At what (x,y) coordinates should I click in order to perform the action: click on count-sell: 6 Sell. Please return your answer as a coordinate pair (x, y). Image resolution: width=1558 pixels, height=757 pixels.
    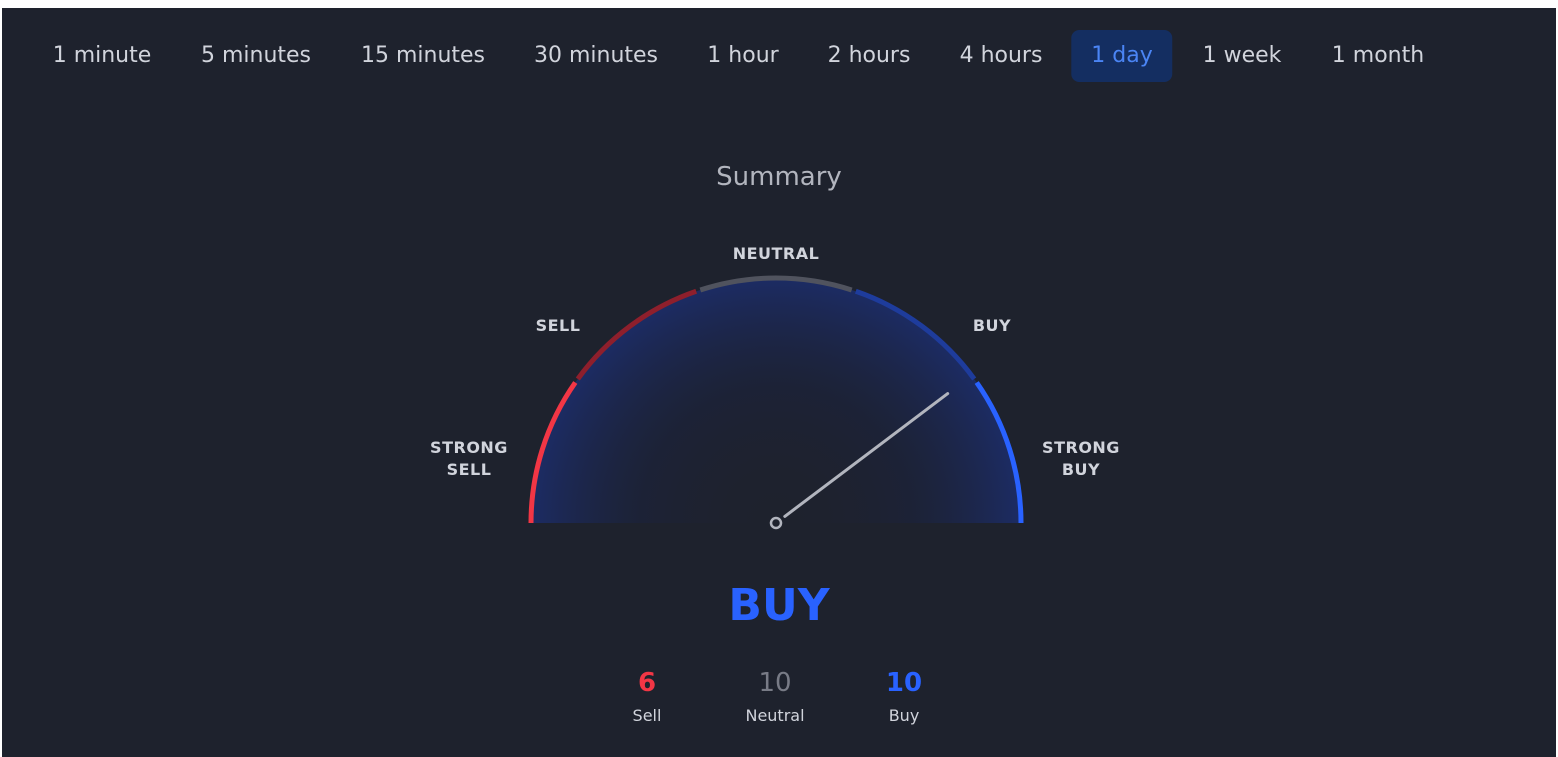
    Looking at the image, I should click on (647, 697).